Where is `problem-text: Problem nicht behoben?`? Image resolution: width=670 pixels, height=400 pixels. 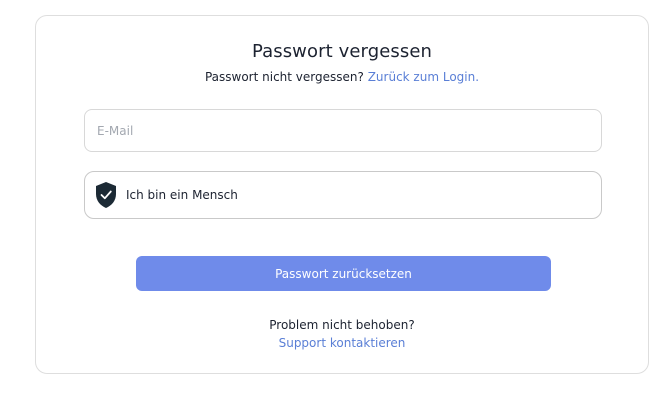
problem-text: Problem nicht behoben? is located at coordinates (342, 325).